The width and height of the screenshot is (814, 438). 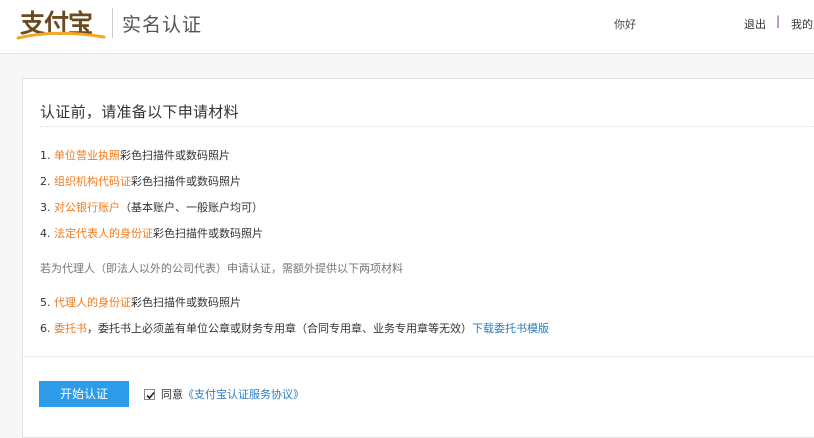 I want to click on checkmark-icon, so click(x=150, y=395).